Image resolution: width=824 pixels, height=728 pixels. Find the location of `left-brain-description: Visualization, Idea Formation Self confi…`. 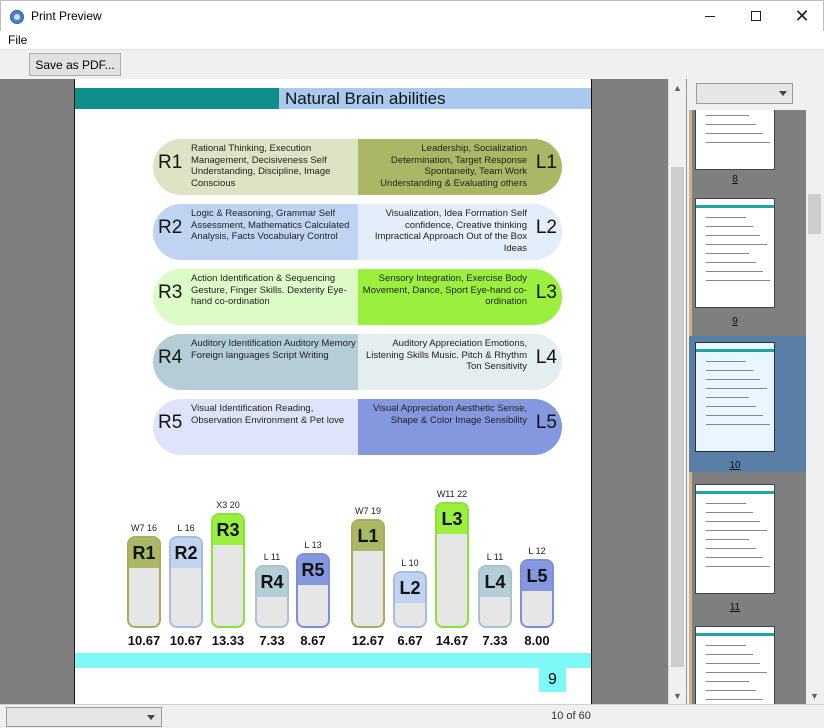

left-brain-description: Visualization, Idea Formation Self confi… is located at coordinates (450, 231).